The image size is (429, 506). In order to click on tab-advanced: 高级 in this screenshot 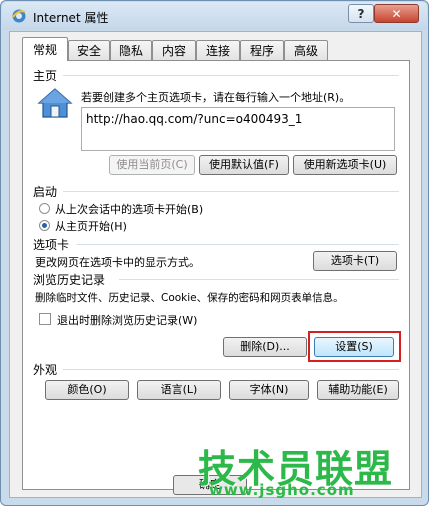, I will do `click(306, 50)`.